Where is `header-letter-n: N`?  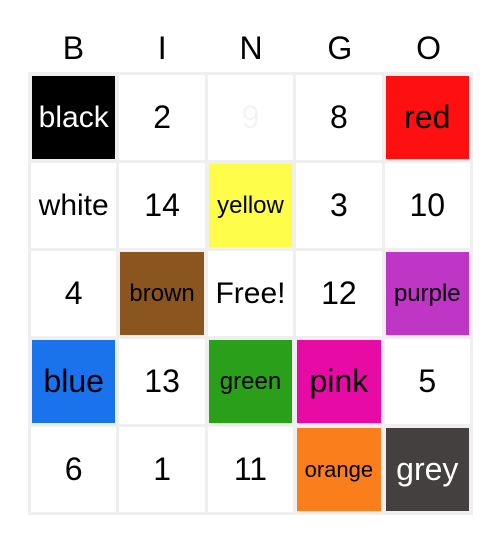 header-letter-n: N is located at coordinates (251, 48).